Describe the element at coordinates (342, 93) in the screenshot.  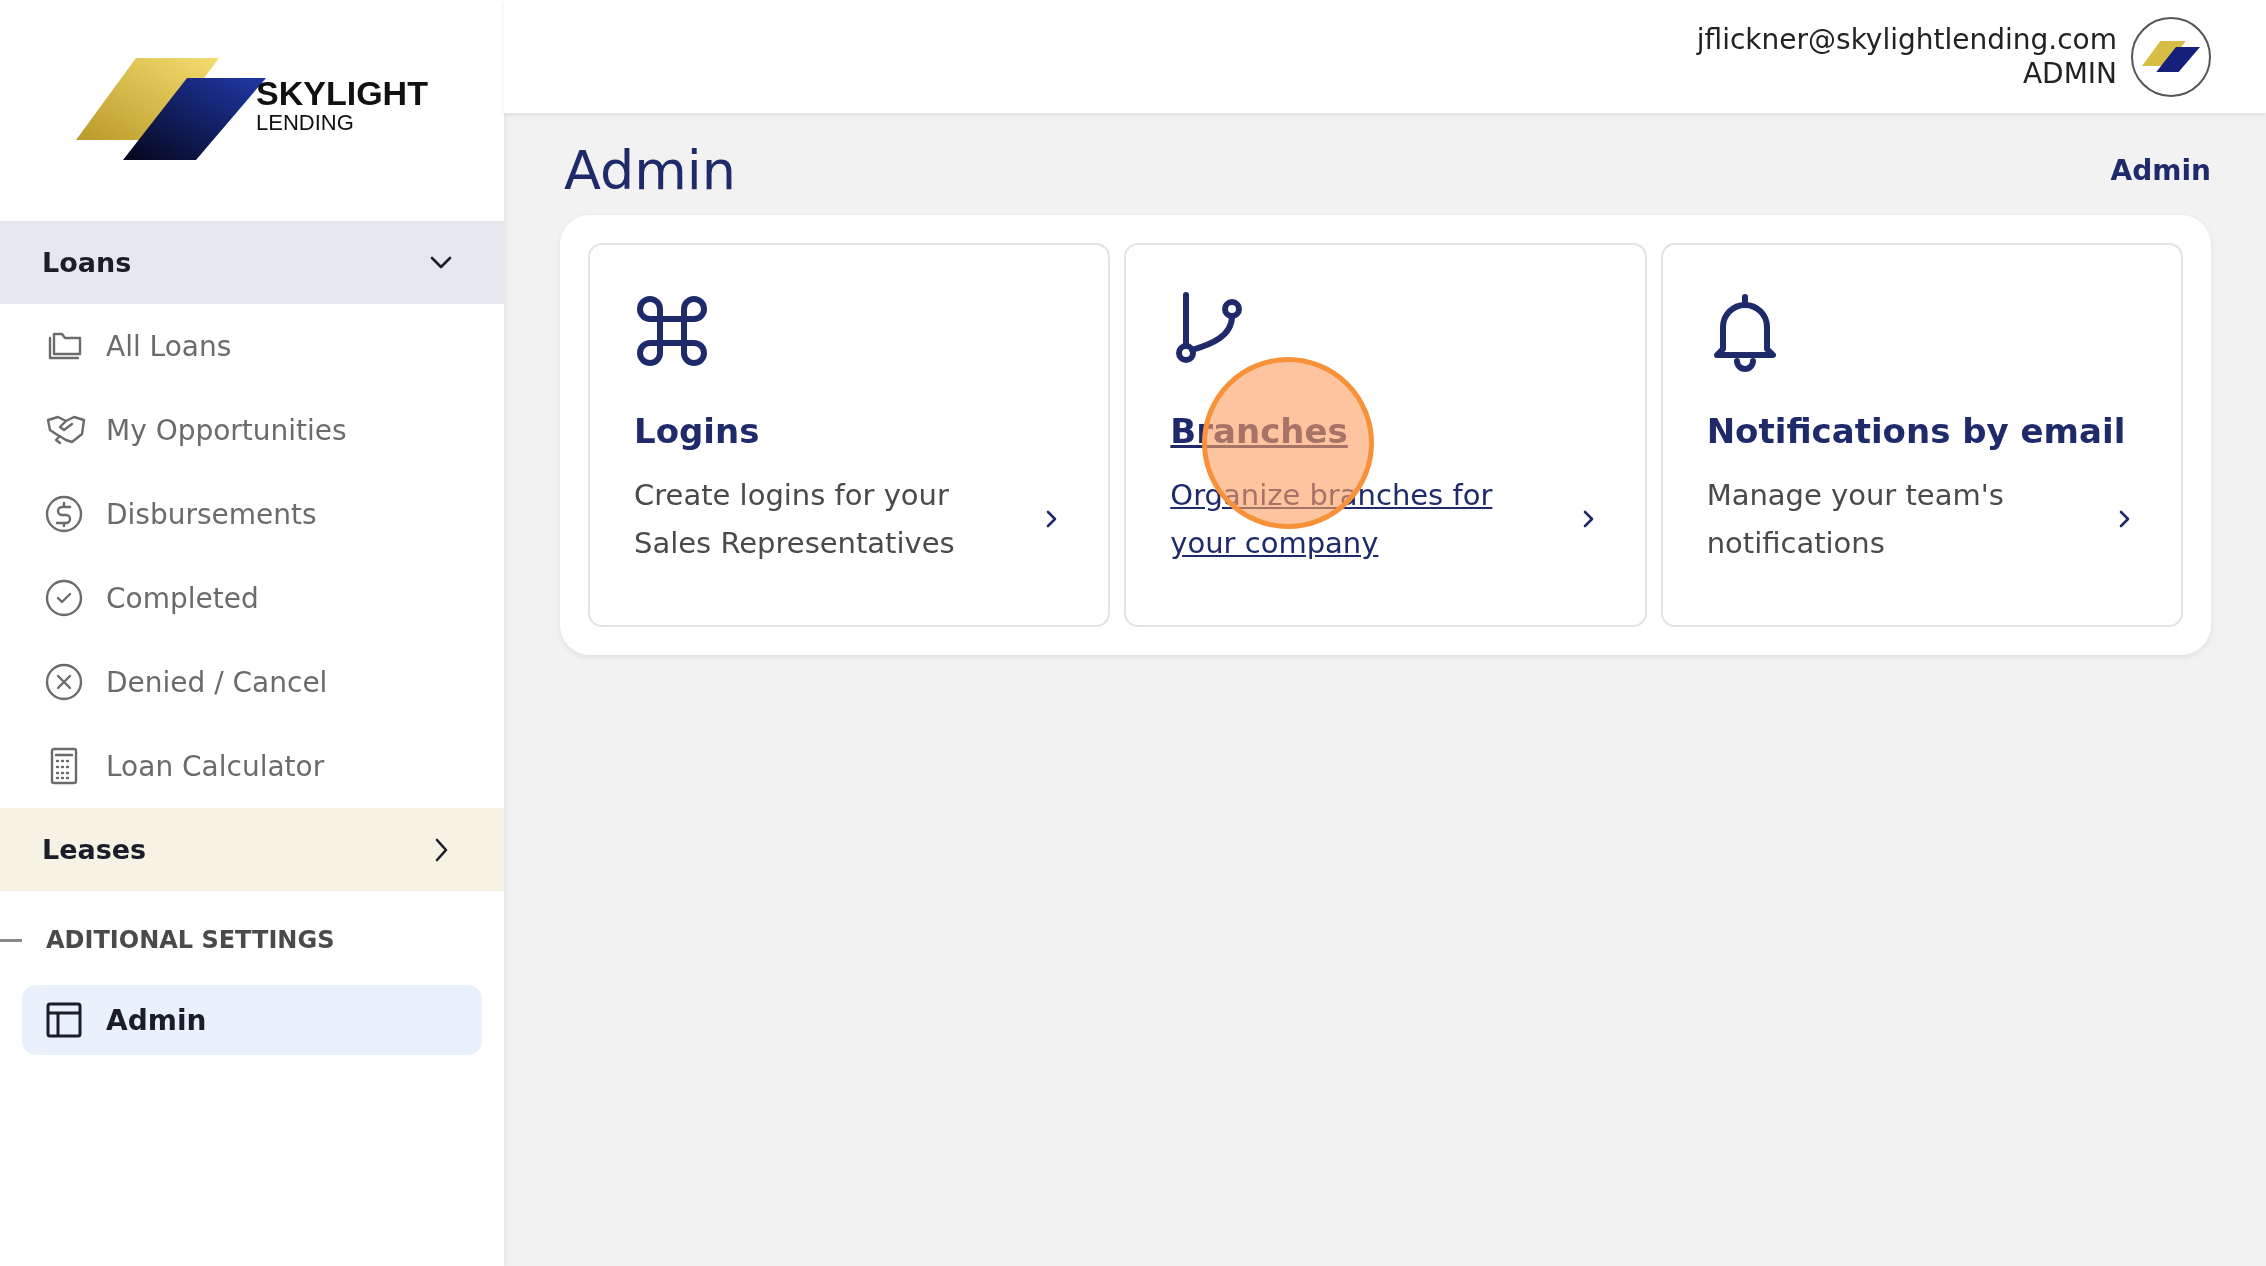
I see `logo-name: SKYLIGHT` at that location.